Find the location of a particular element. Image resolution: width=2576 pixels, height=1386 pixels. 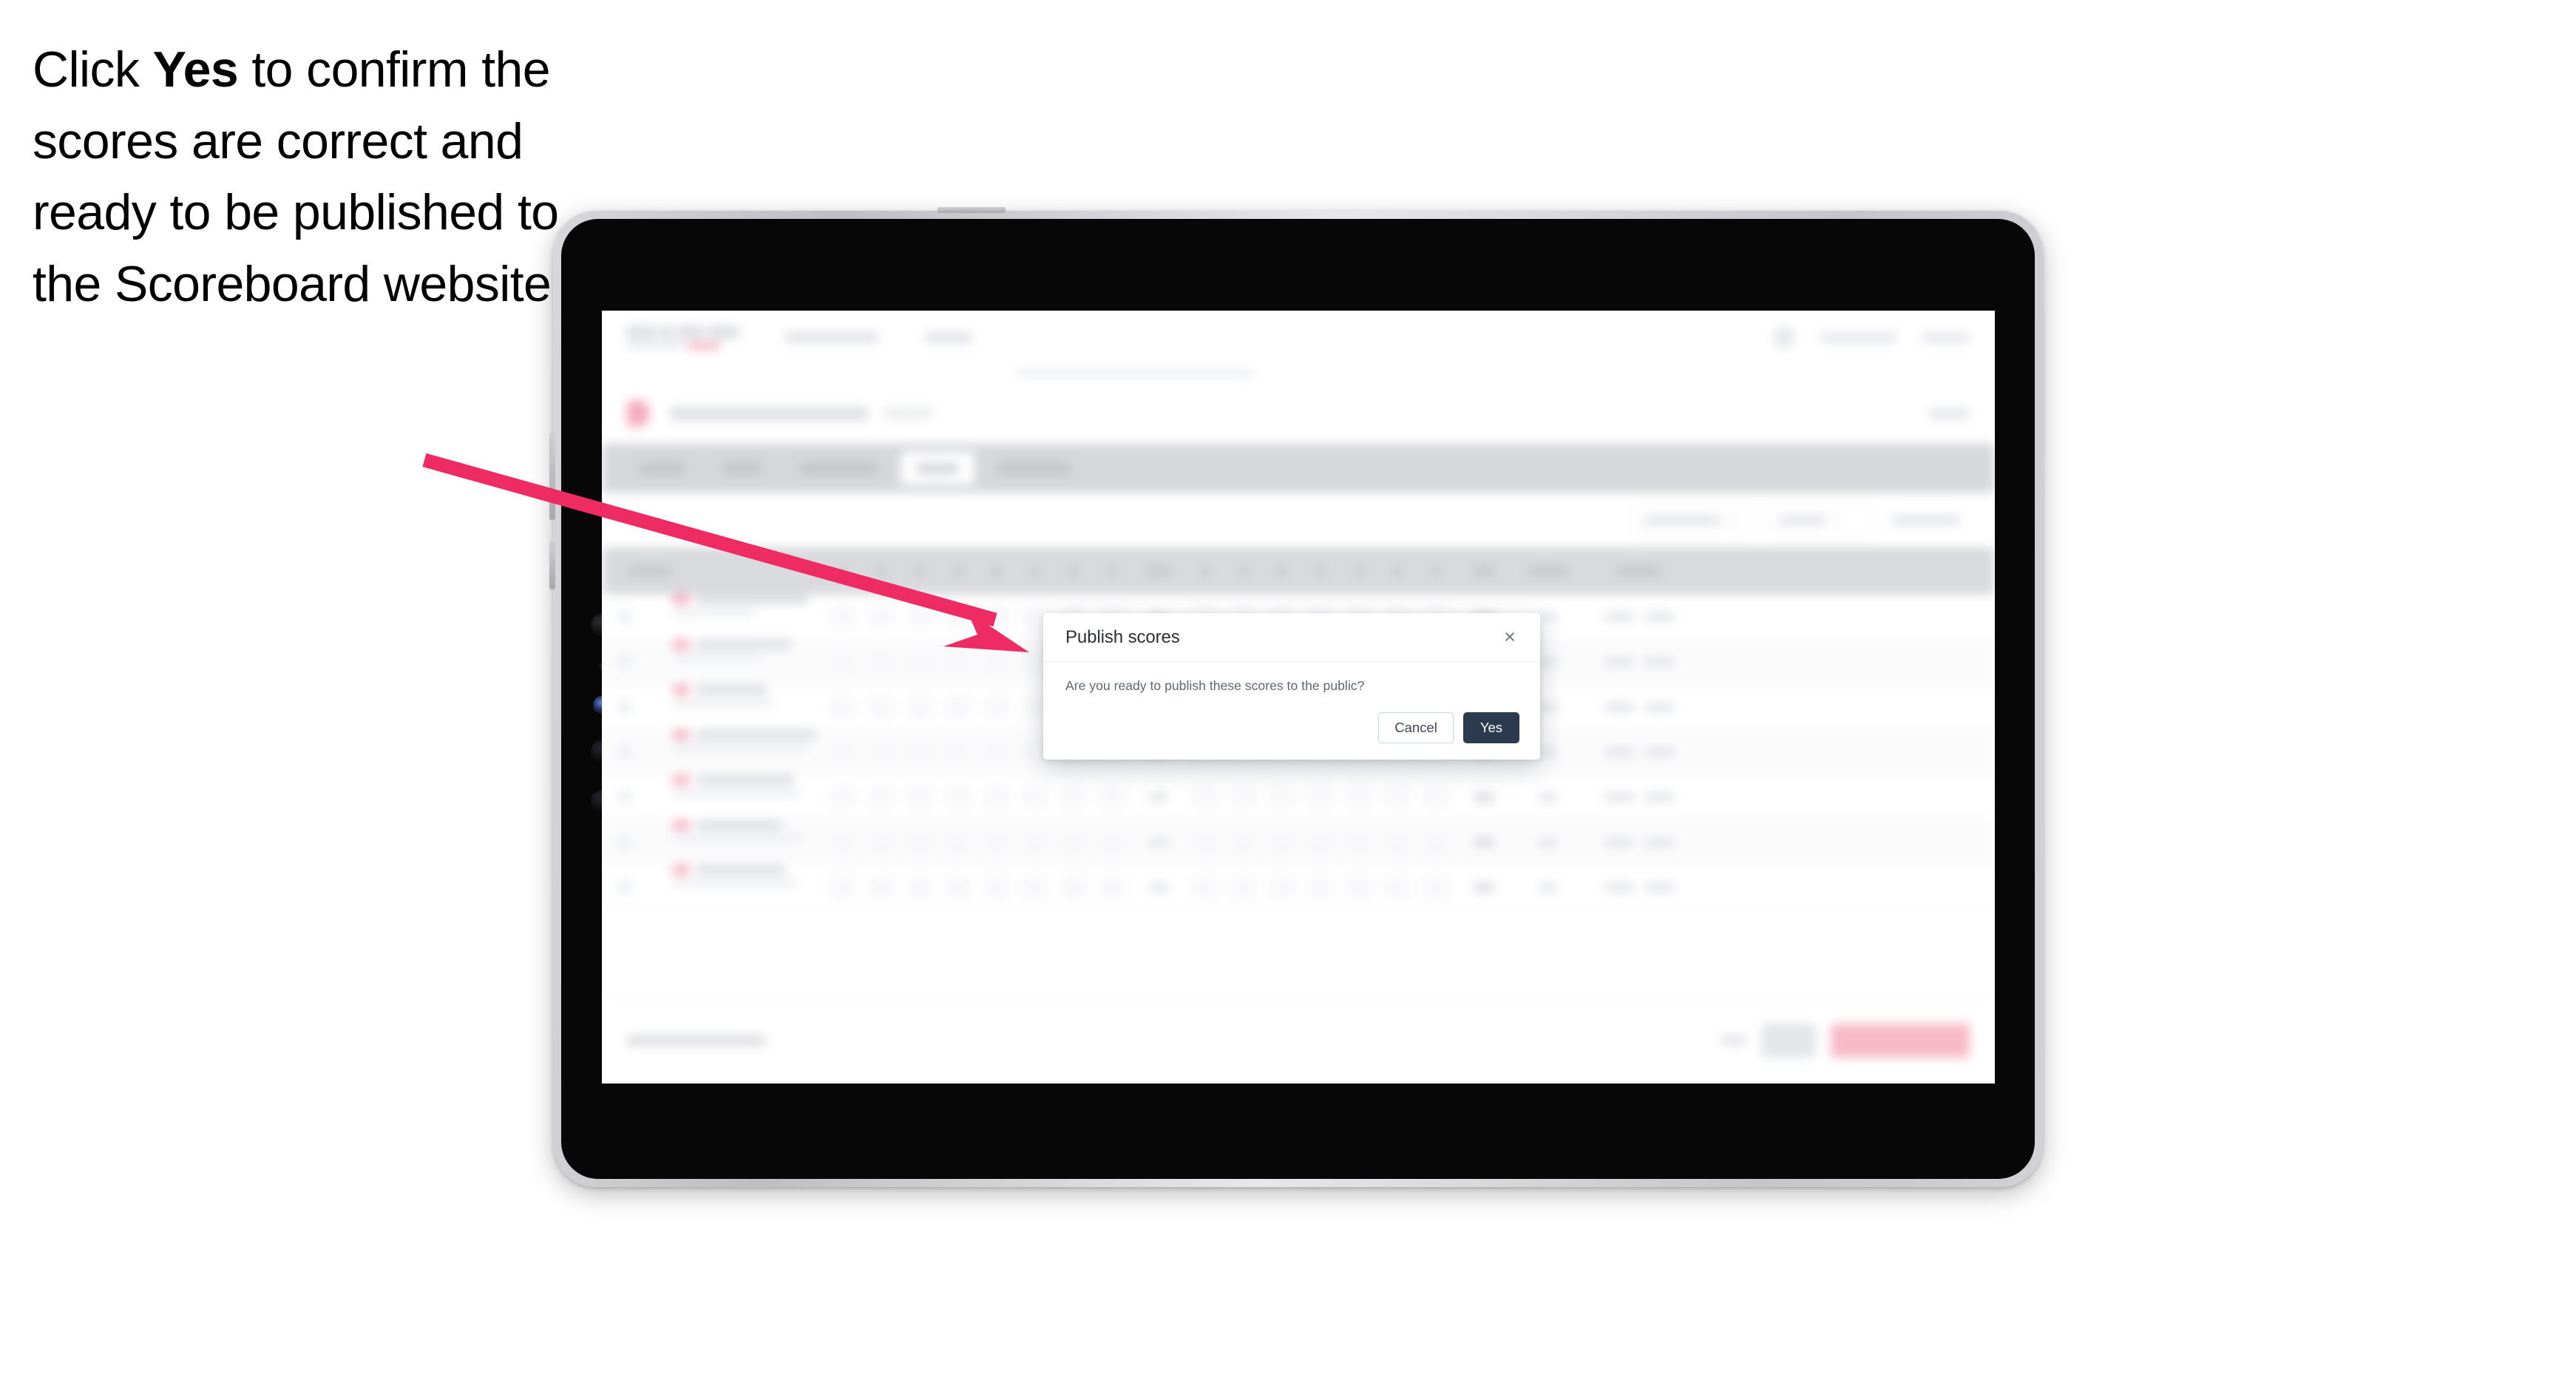

filter-select-sort is located at coordinates (1930, 519).